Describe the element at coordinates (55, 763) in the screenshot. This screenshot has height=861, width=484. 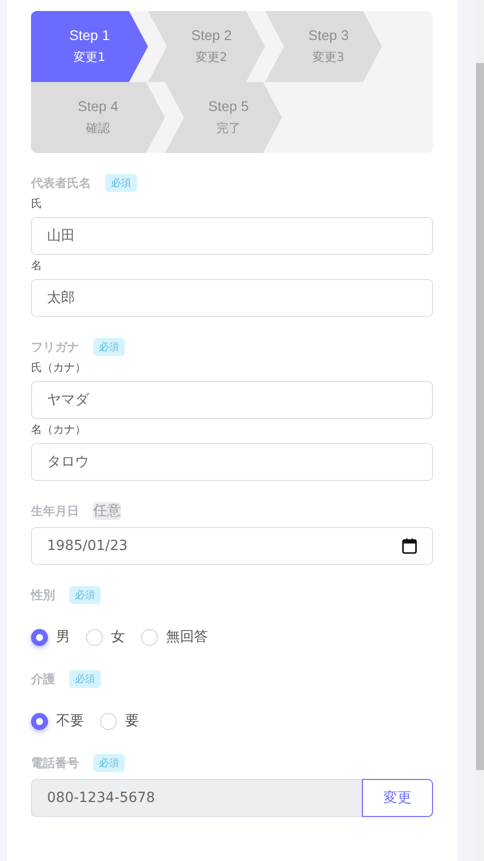
I see `section-label: 電話番号` at that location.